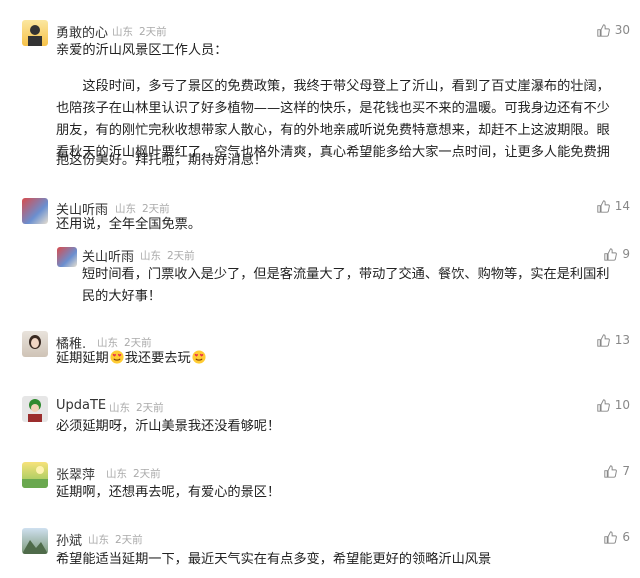  I want to click on comment-text: 还用说，全年全国免票。, so click(129, 224).